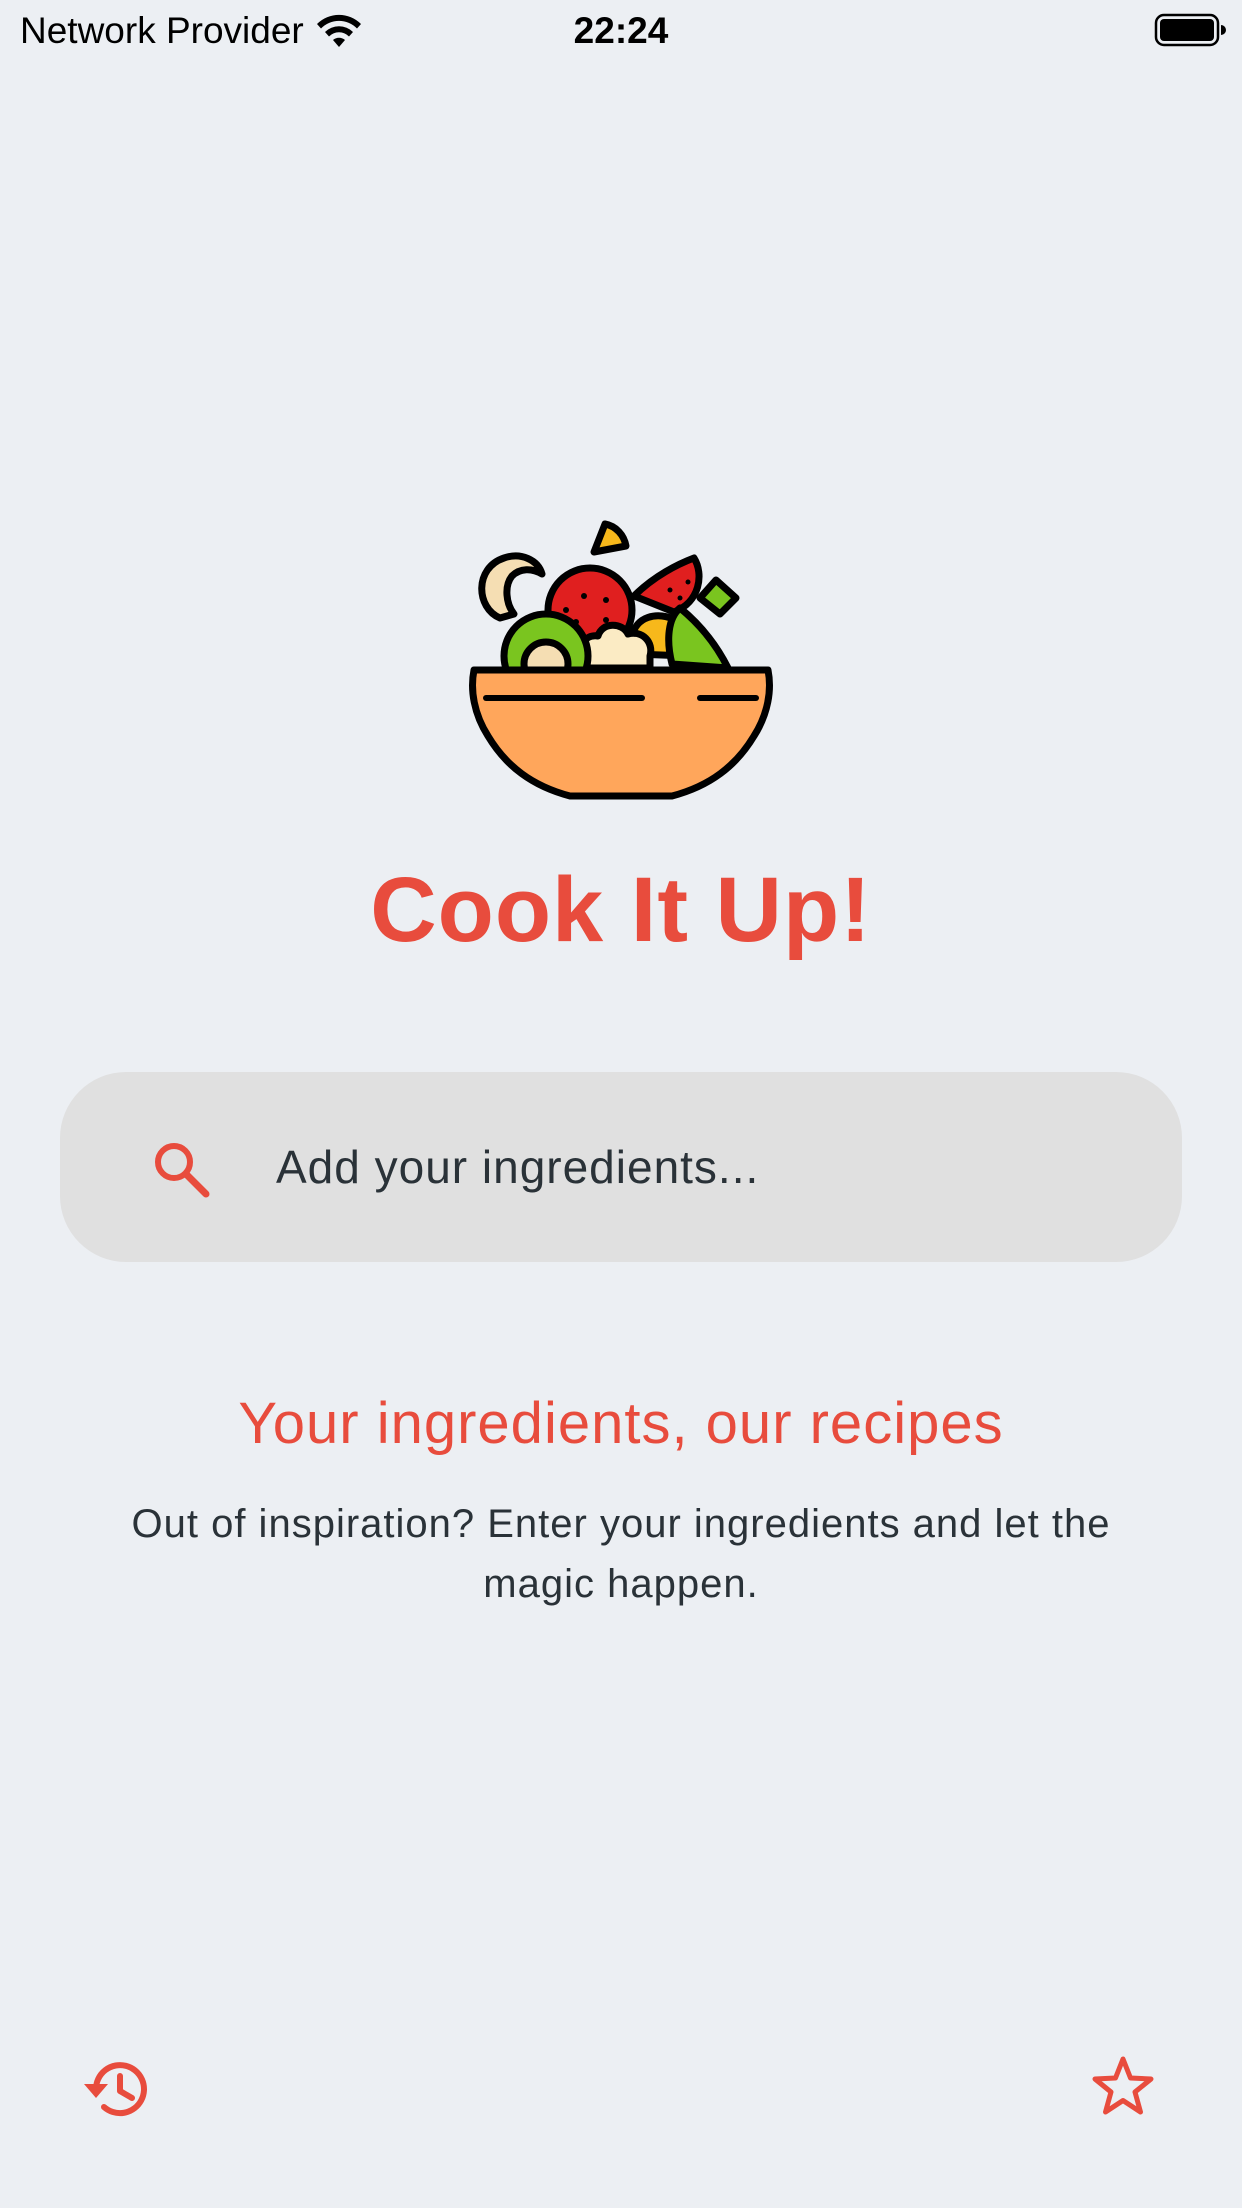 The width and height of the screenshot is (1242, 2208). Describe the element at coordinates (621, 1423) in the screenshot. I see `tagline: Your ingredients, our recipes` at that location.